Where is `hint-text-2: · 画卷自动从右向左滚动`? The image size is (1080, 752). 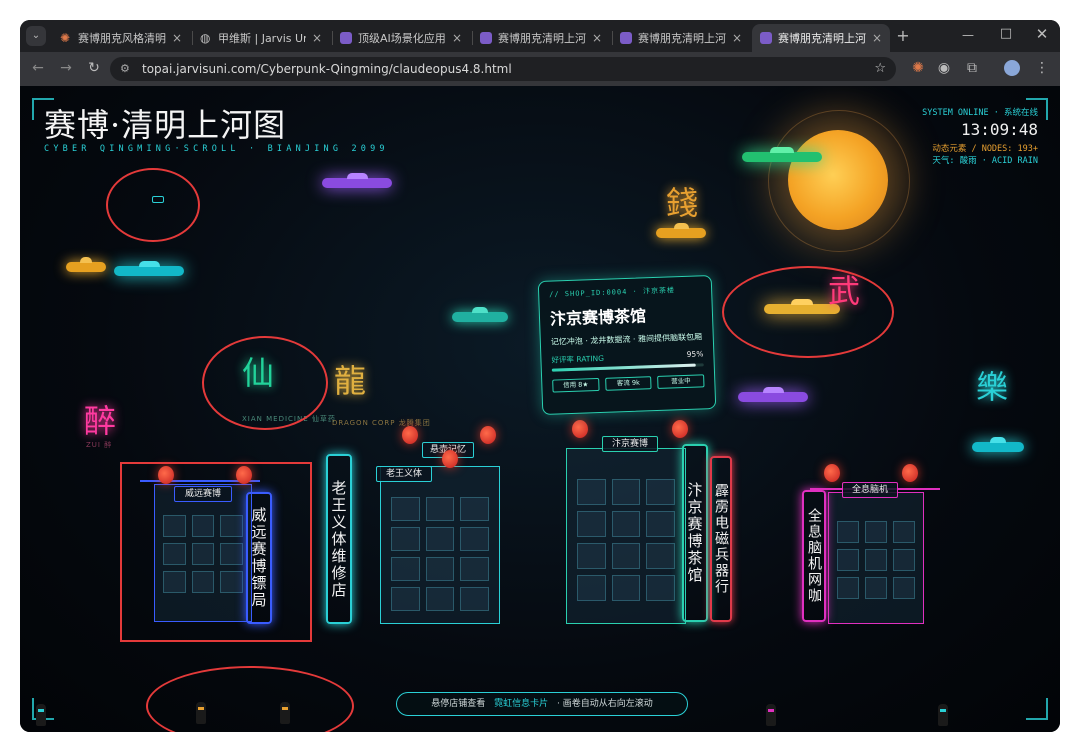 hint-text-2: · 画卷自动从右向左滚动 is located at coordinates (605, 704).